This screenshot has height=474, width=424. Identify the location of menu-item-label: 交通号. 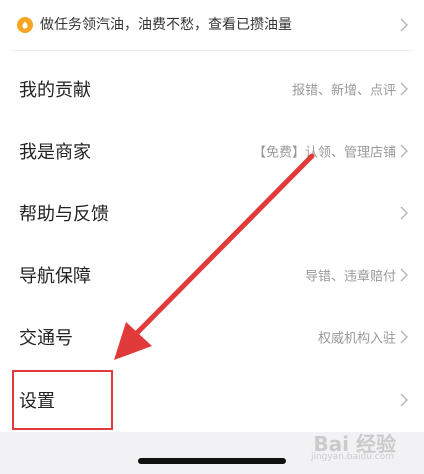
(46, 338).